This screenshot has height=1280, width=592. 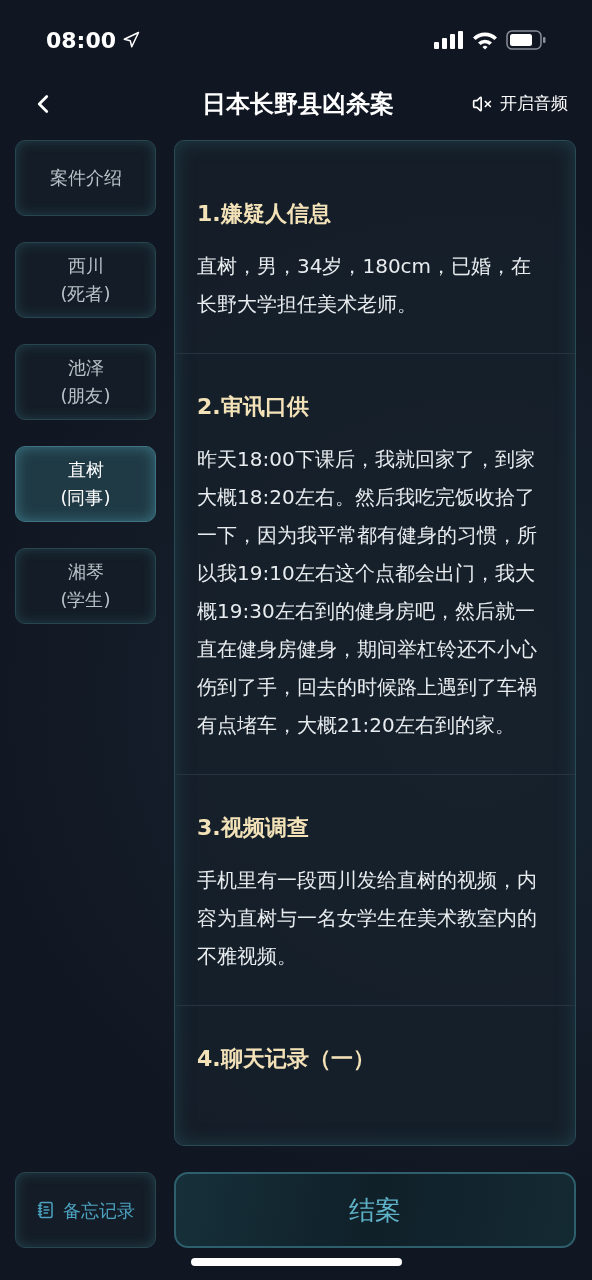 I want to click on location-icon, so click(x=131, y=40).